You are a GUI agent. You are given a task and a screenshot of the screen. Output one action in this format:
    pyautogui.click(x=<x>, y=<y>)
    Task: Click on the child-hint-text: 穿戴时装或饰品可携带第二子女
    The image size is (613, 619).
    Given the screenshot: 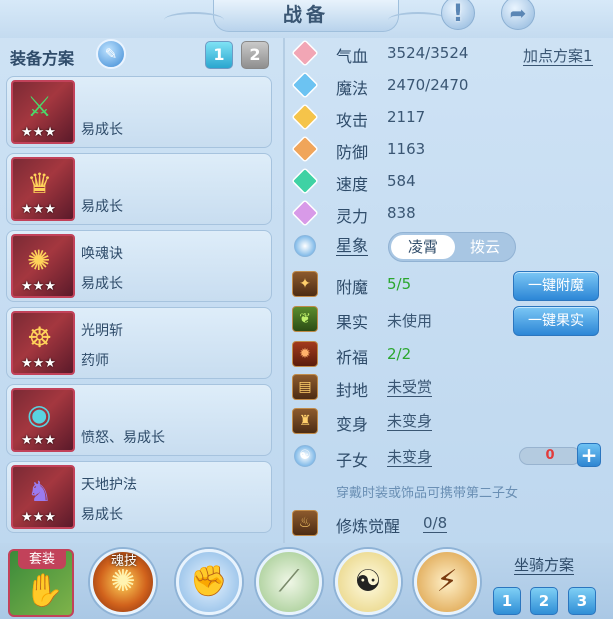 What is the action you would take?
    pyautogui.click(x=427, y=493)
    